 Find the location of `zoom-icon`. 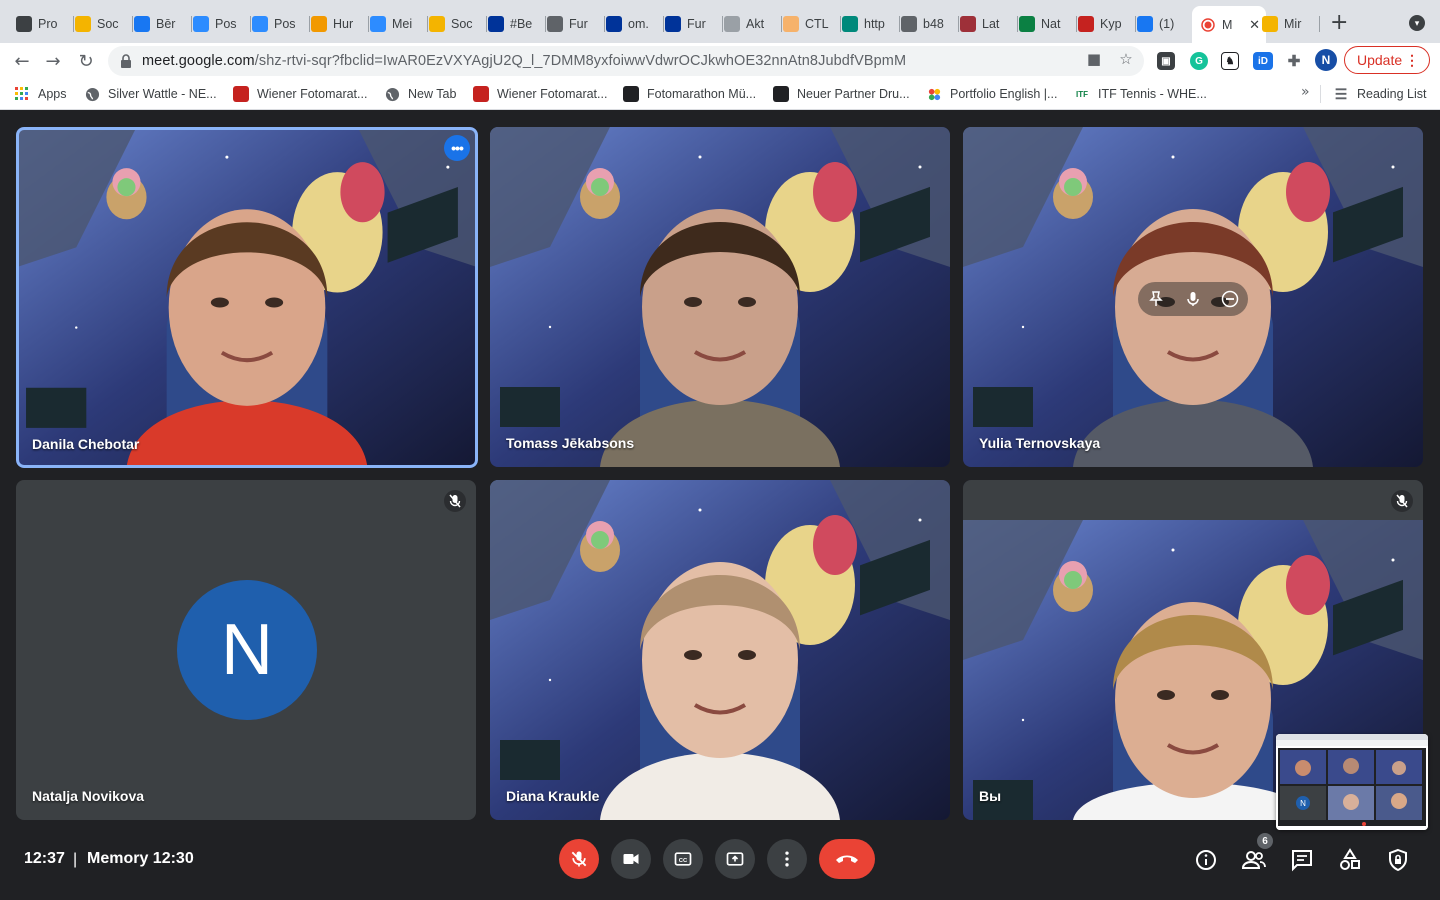

zoom-icon is located at coordinates (201, 24).